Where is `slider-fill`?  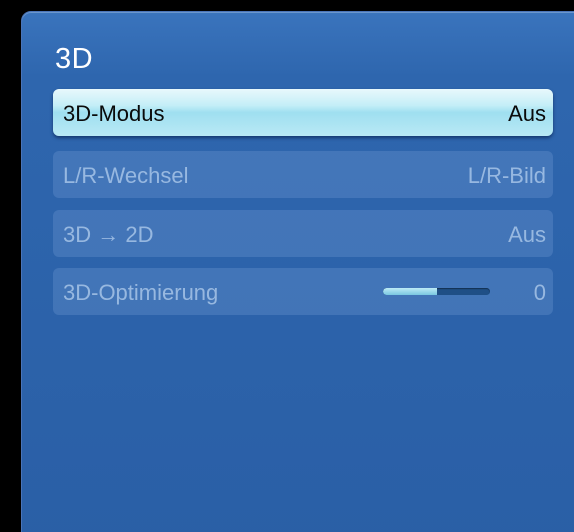
slider-fill is located at coordinates (410, 291).